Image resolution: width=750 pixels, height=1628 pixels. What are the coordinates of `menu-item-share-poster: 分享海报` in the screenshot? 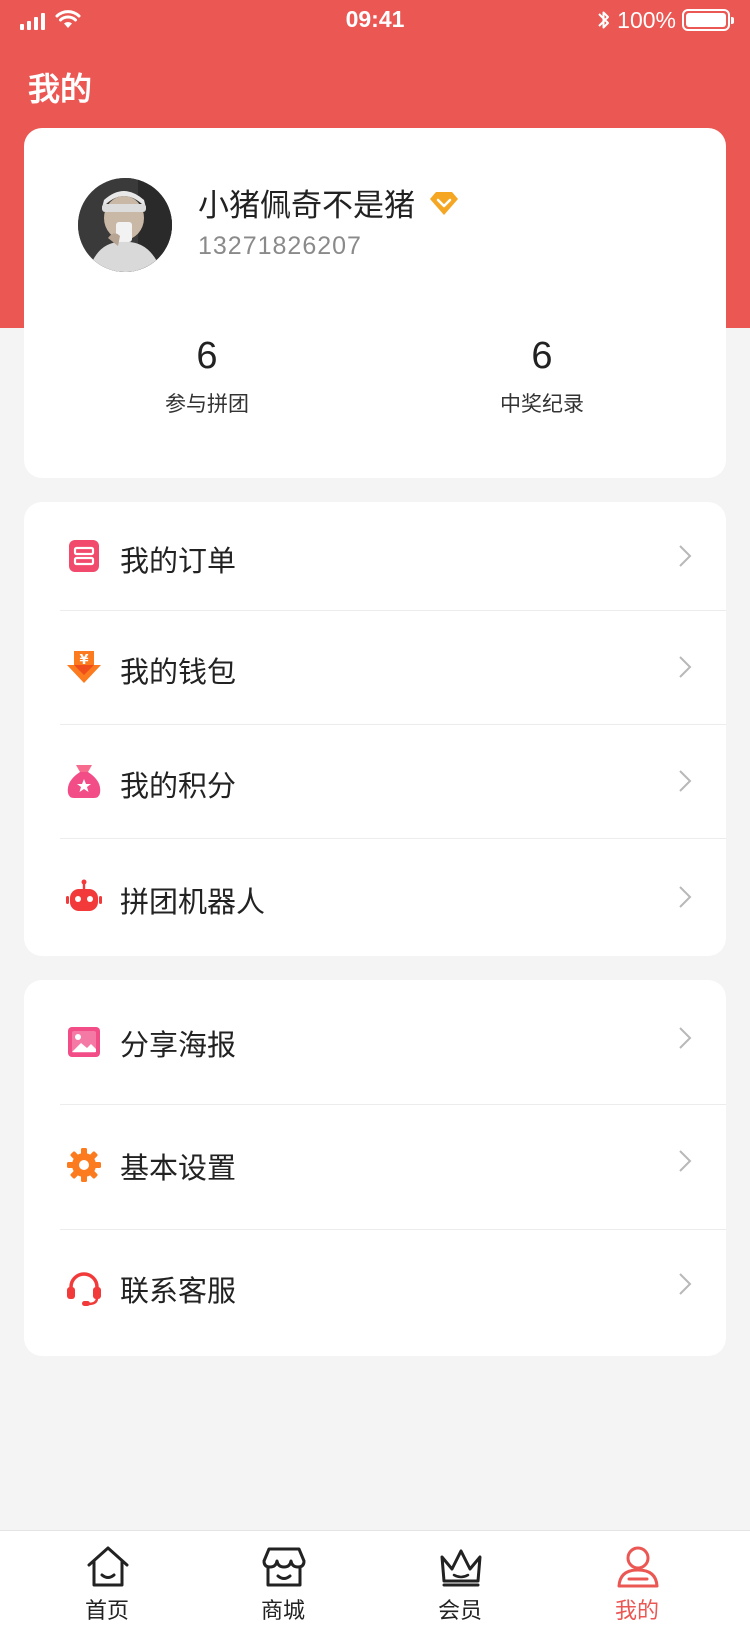 It's located at (375, 1042).